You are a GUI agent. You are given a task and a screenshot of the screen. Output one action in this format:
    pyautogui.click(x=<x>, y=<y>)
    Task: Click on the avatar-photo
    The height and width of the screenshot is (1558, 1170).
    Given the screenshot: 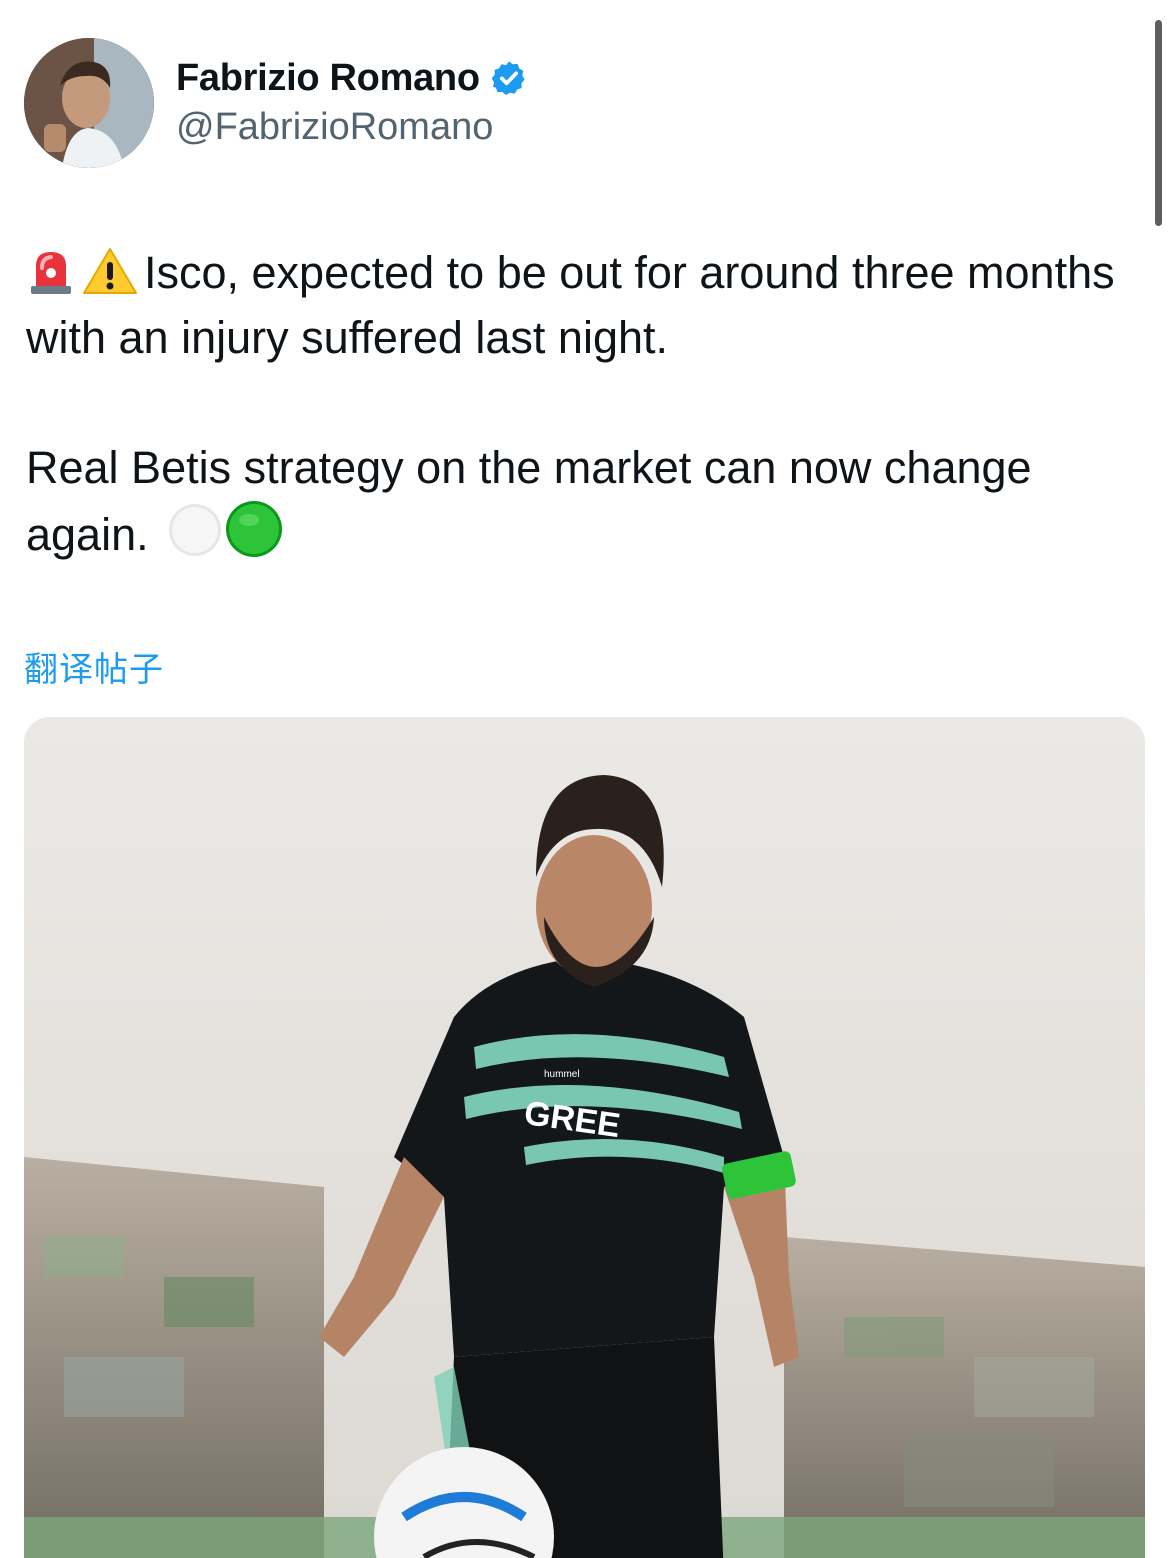 What is the action you would take?
    pyautogui.click(x=89, y=103)
    